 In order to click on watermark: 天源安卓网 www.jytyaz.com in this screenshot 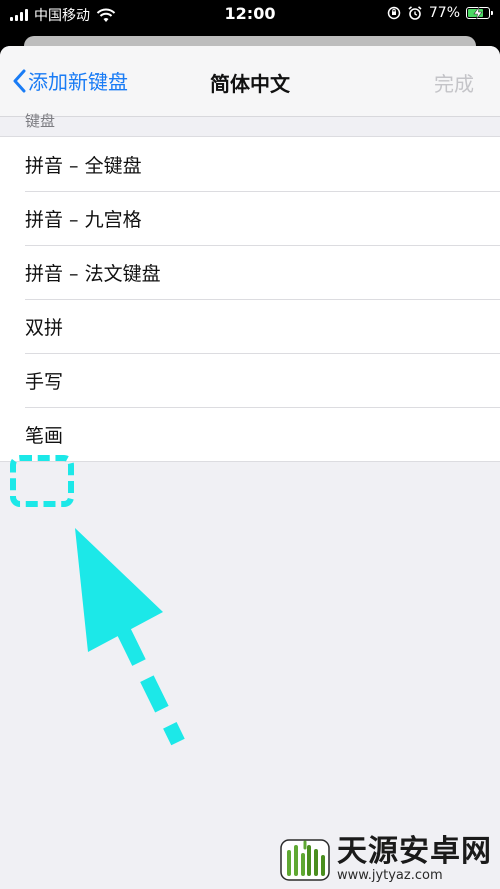, I will do `click(385, 859)`.